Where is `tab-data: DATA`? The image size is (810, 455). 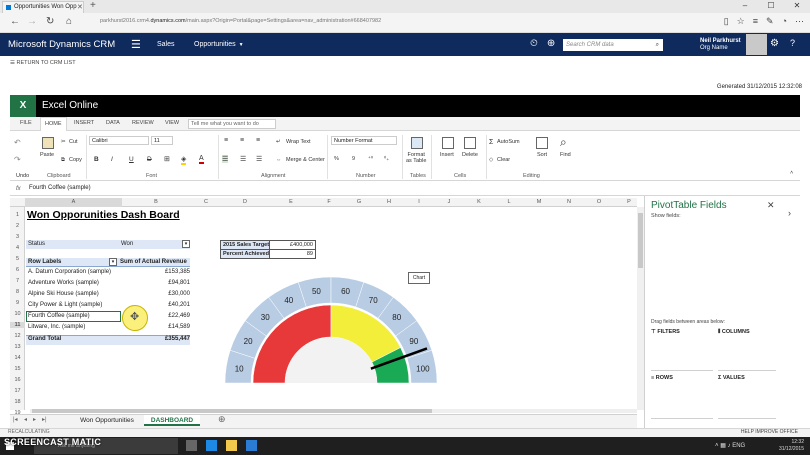
tab-data: DATA is located at coordinates (113, 123).